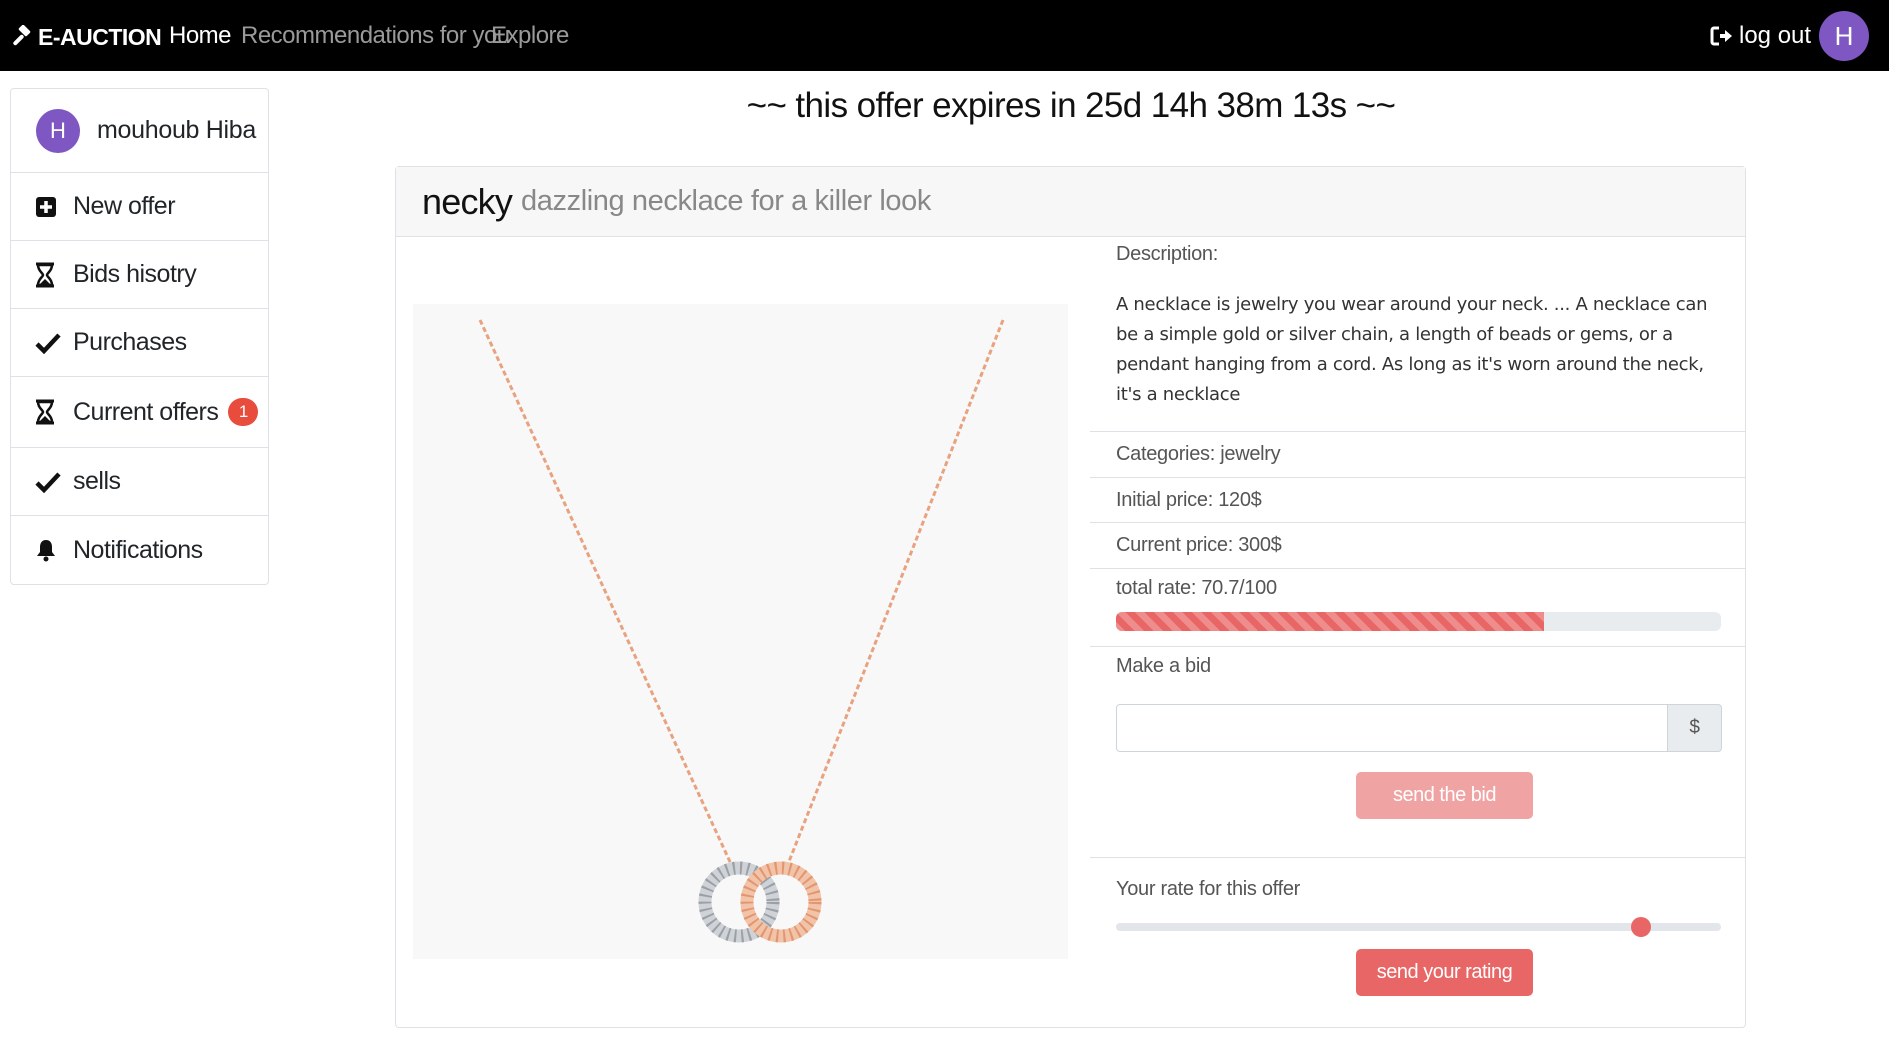  I want to click on rate-progress-bar, so click(1418, 621).